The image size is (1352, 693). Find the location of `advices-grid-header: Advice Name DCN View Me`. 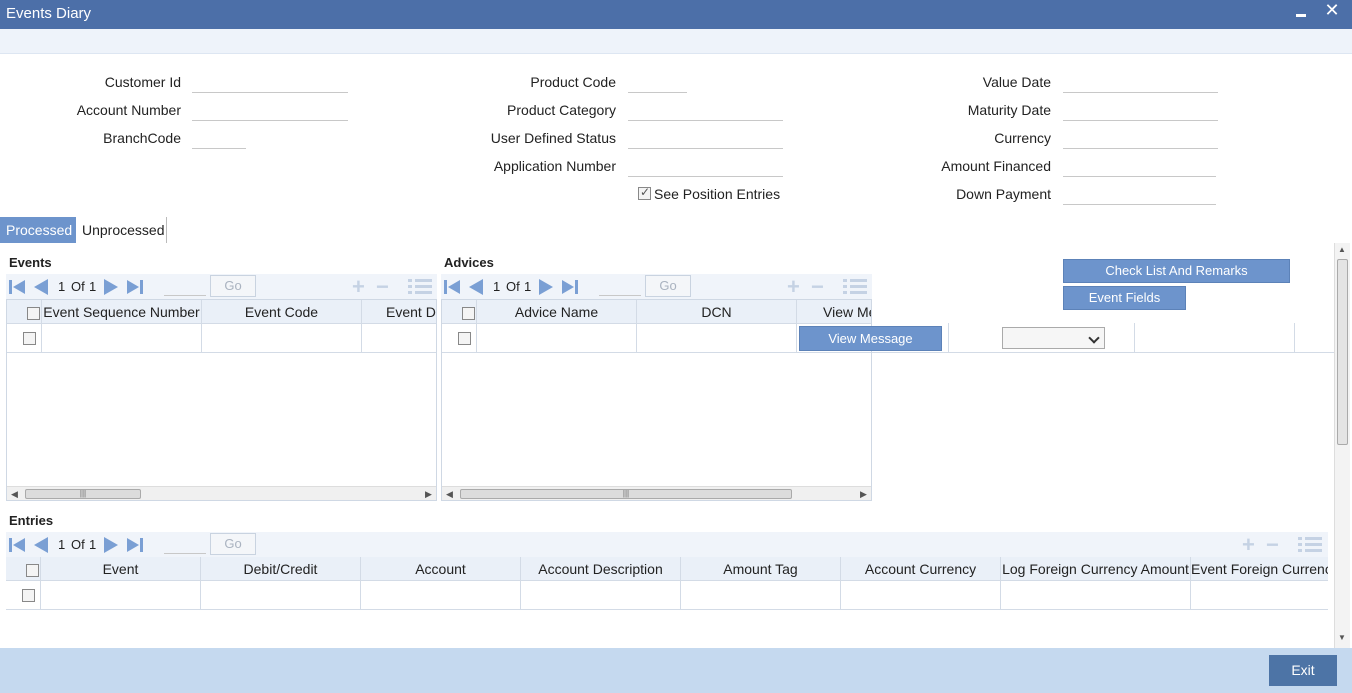

advices-grid-header: Advice Name DCN View Me is located at coordinates (656, 312).